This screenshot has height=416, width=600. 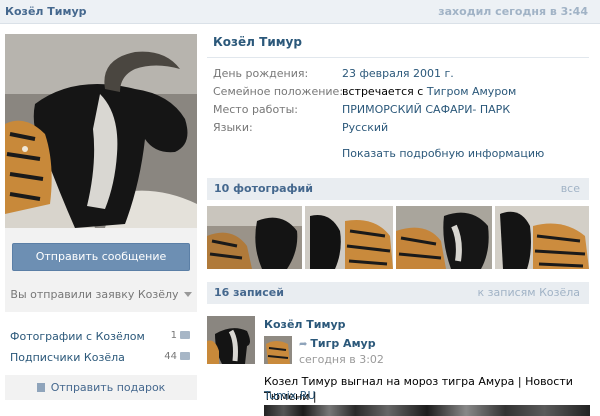 What do you see at coordinates (398, 57) in the screenshot?
I see `divider` at bounding box center [398, 57].